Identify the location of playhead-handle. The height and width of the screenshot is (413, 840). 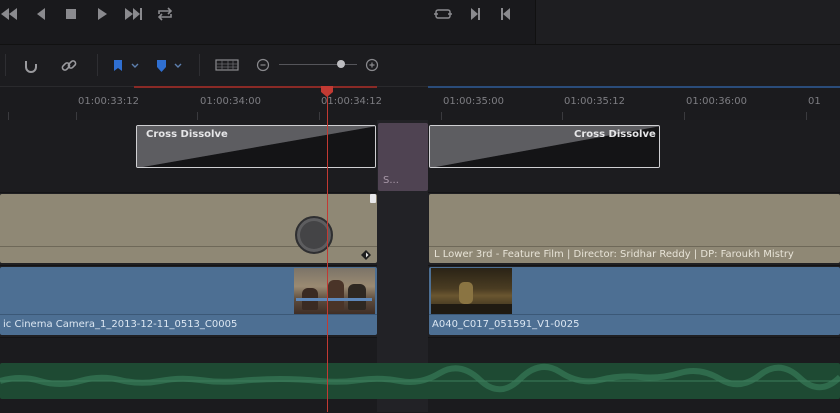
(327, 91).